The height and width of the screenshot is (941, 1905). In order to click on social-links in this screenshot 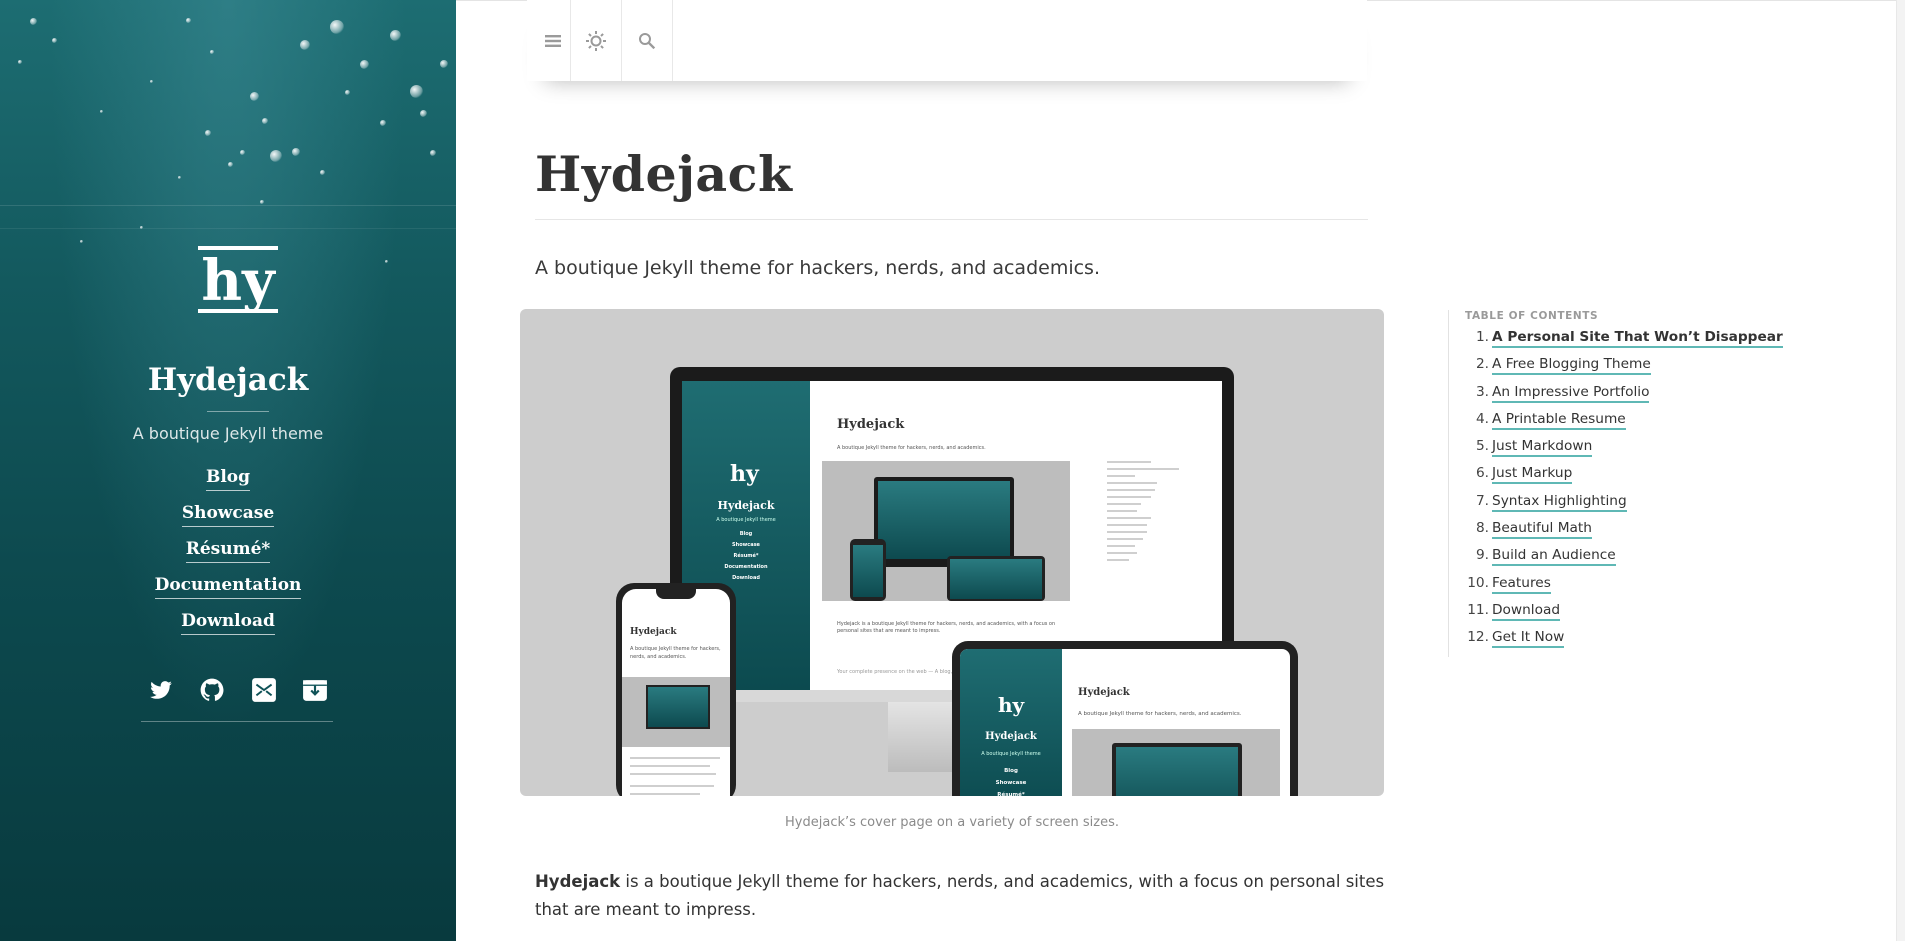, I will do `click(238, 690)`.